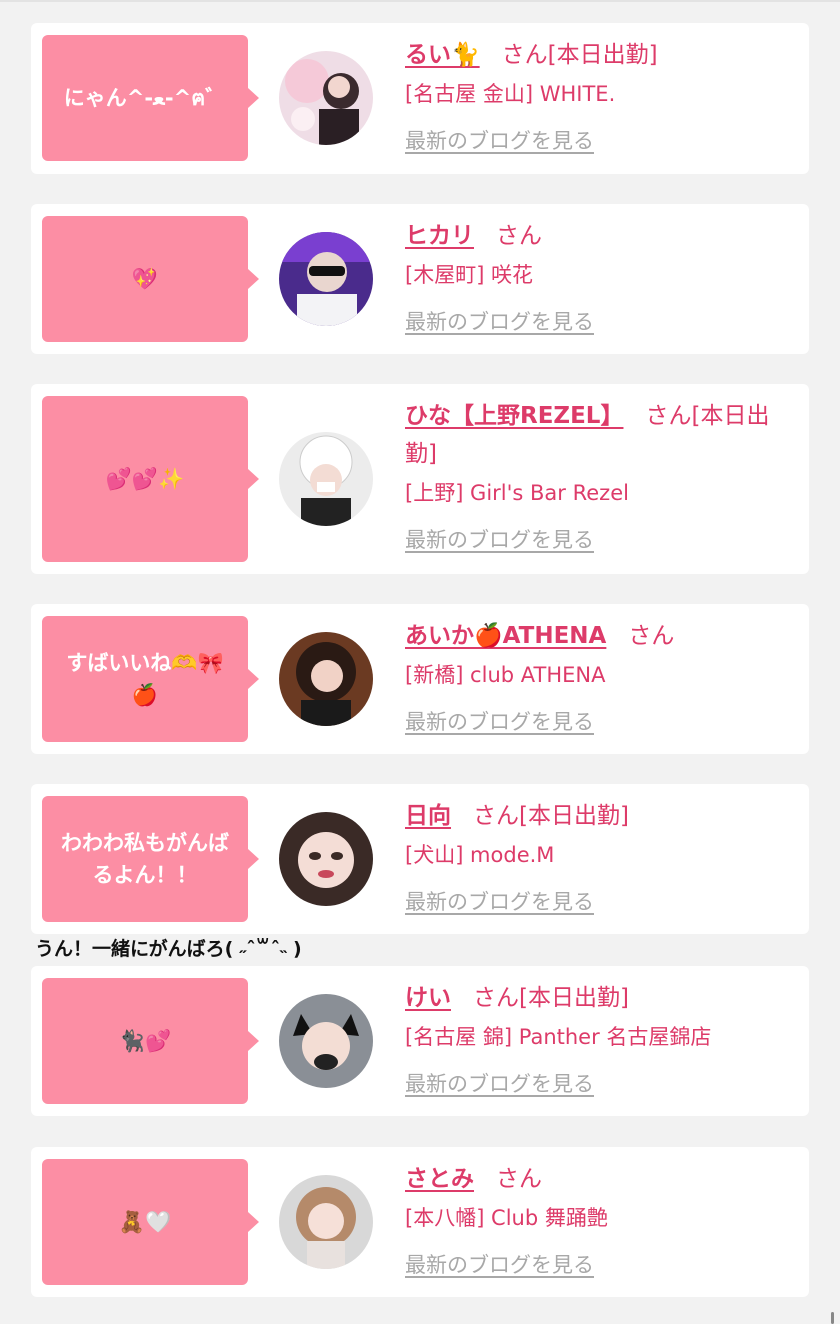  What do you see at coordinates (442, 55) in the screenshot?
I see `user-name-link: るい🐈` at bounding box center [442, 55].